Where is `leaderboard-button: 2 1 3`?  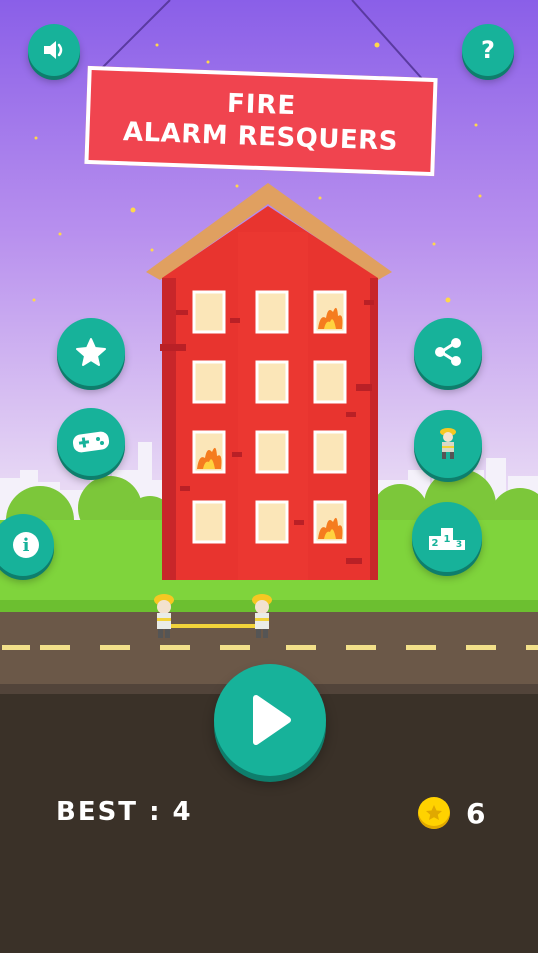 leaderboard-button: 2 1 3 is located at coordinates (447, 537).